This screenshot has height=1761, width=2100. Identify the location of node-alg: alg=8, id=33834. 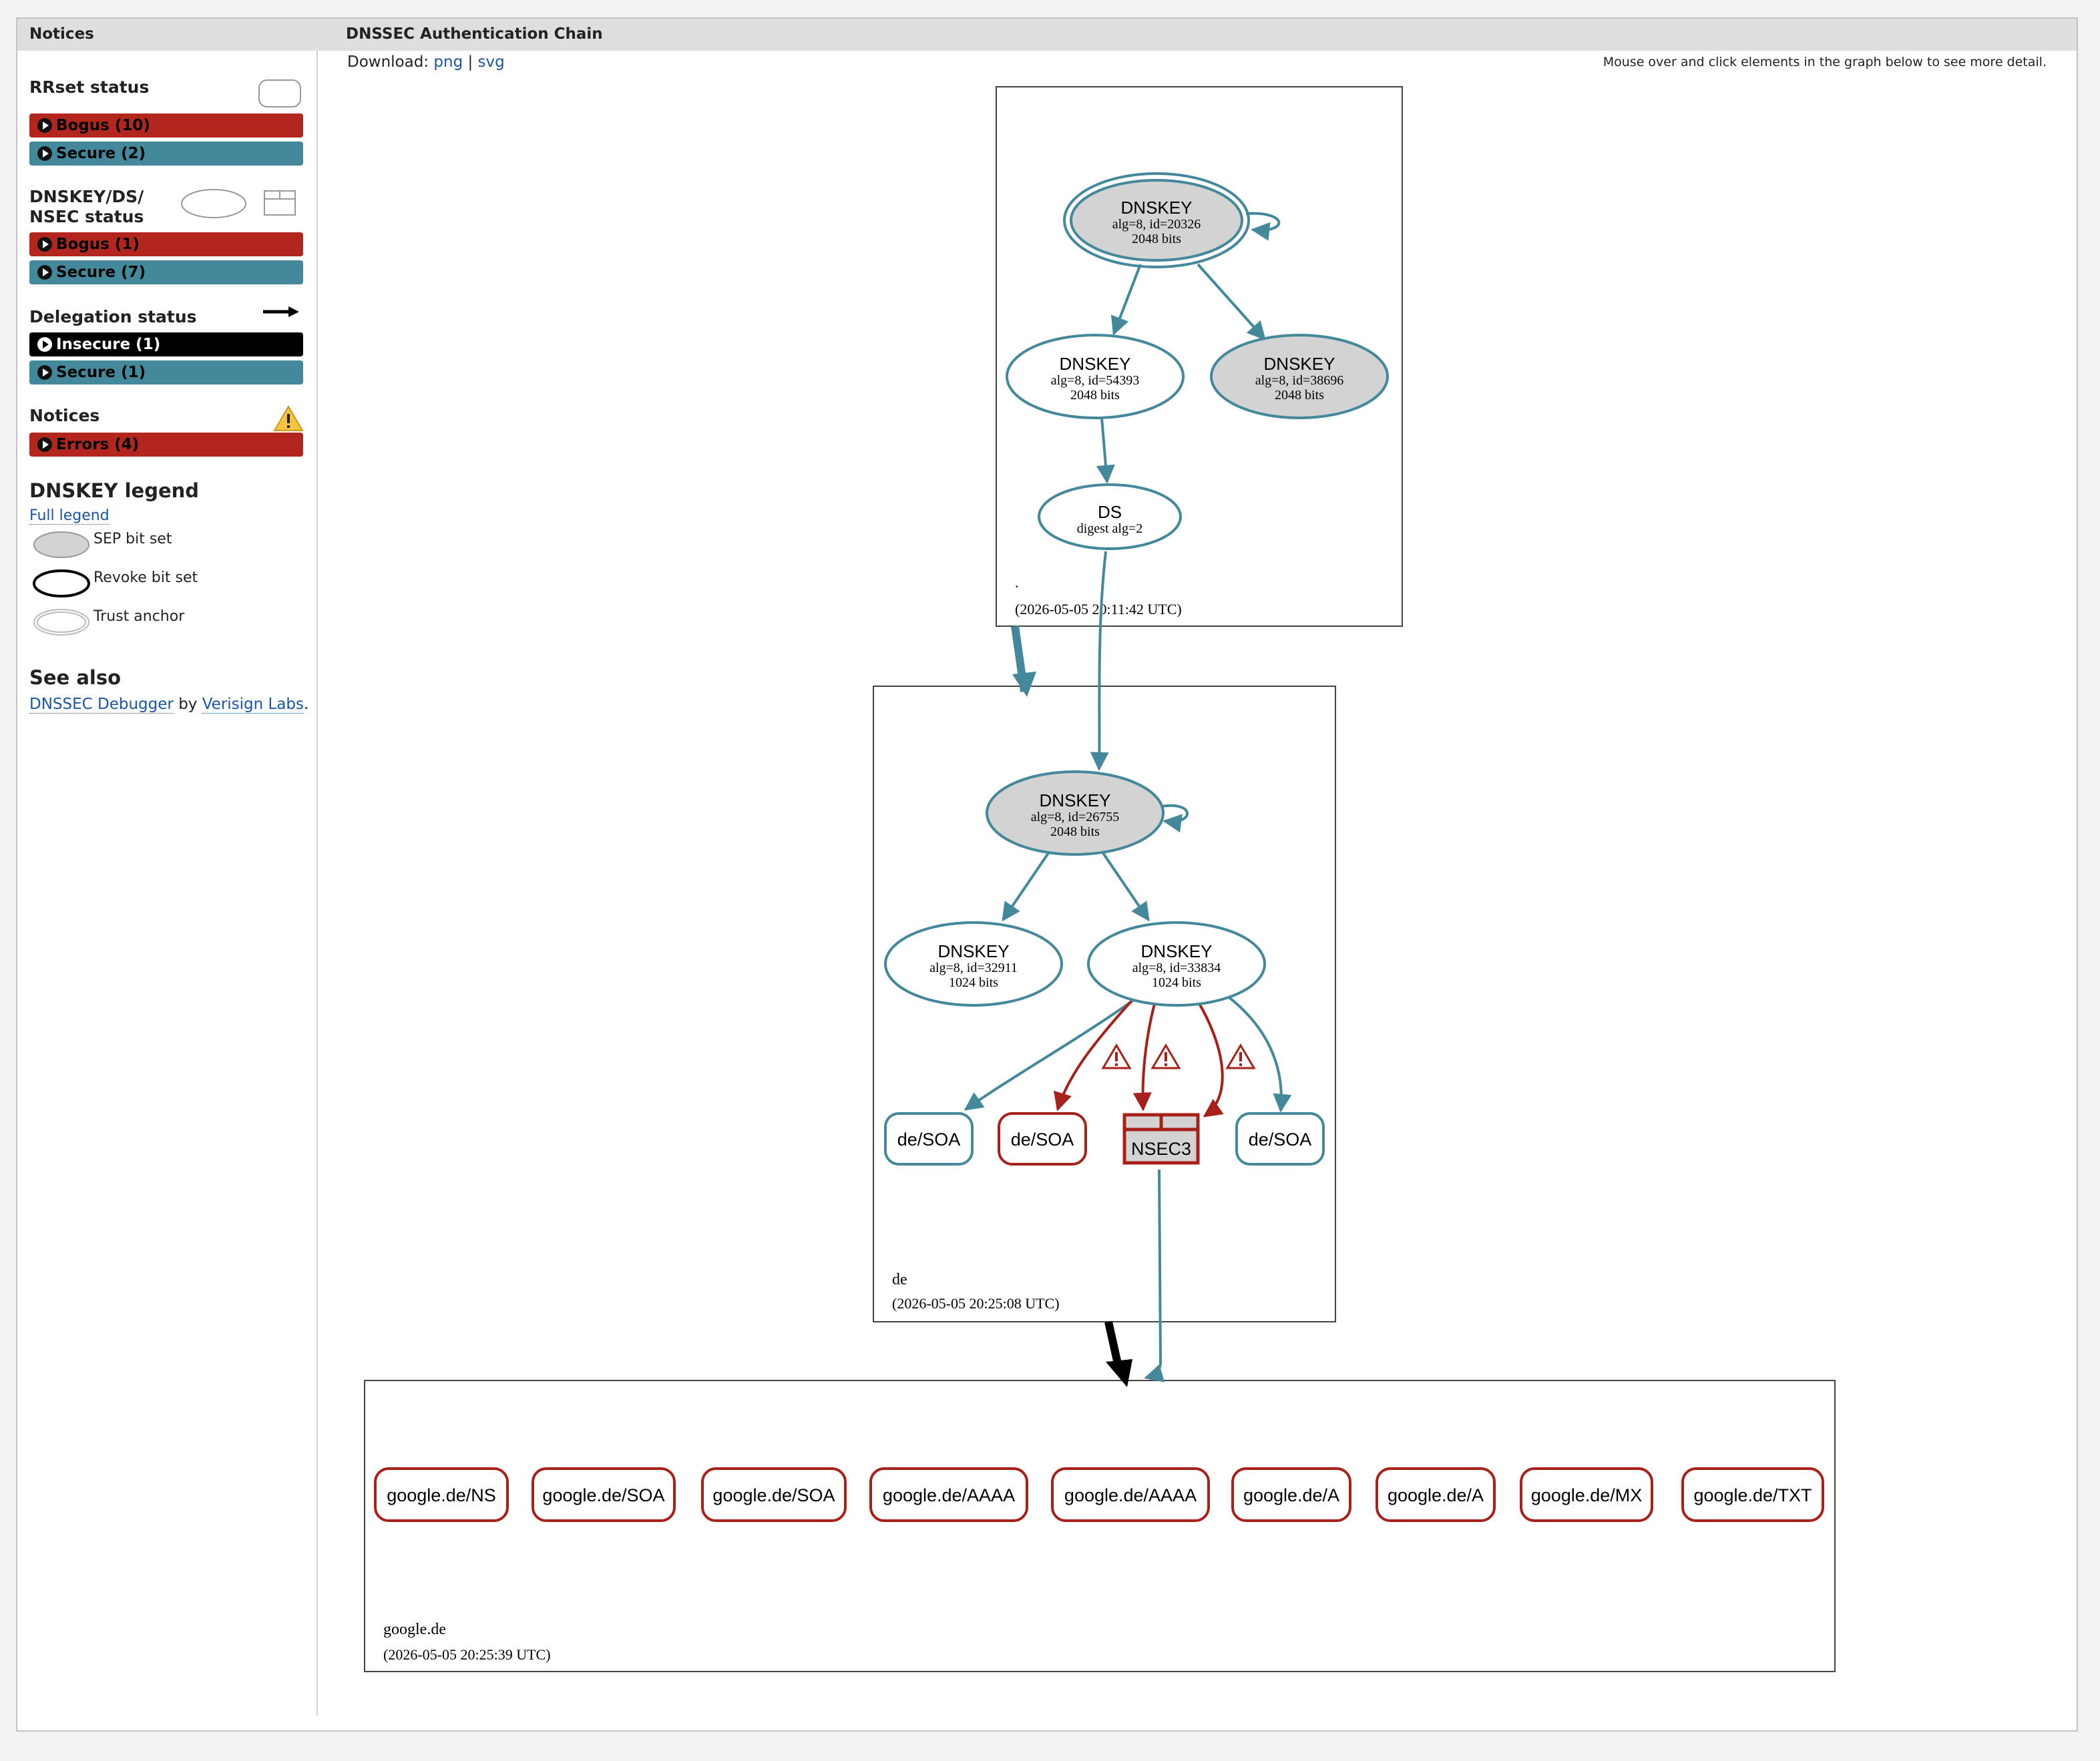
(1176, 968).